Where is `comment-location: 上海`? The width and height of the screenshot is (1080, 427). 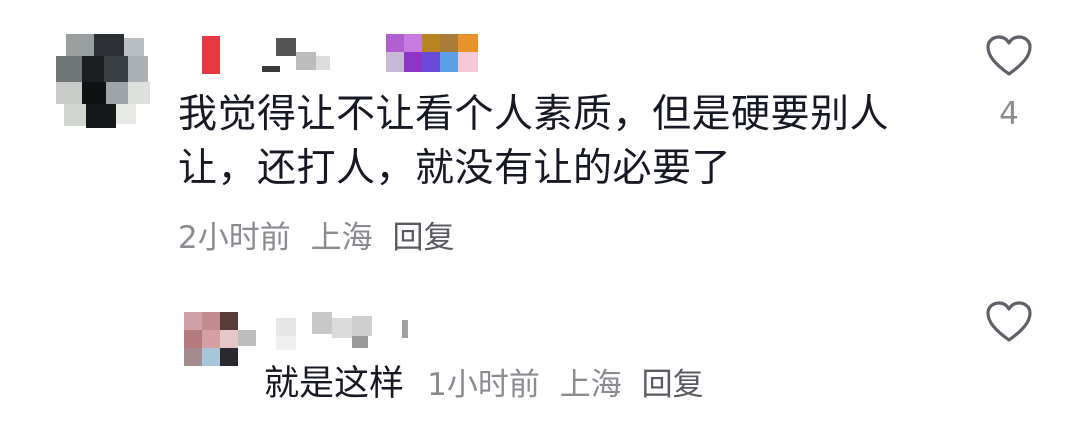
comment-location: 上海 is located at coordinates (341, 238).